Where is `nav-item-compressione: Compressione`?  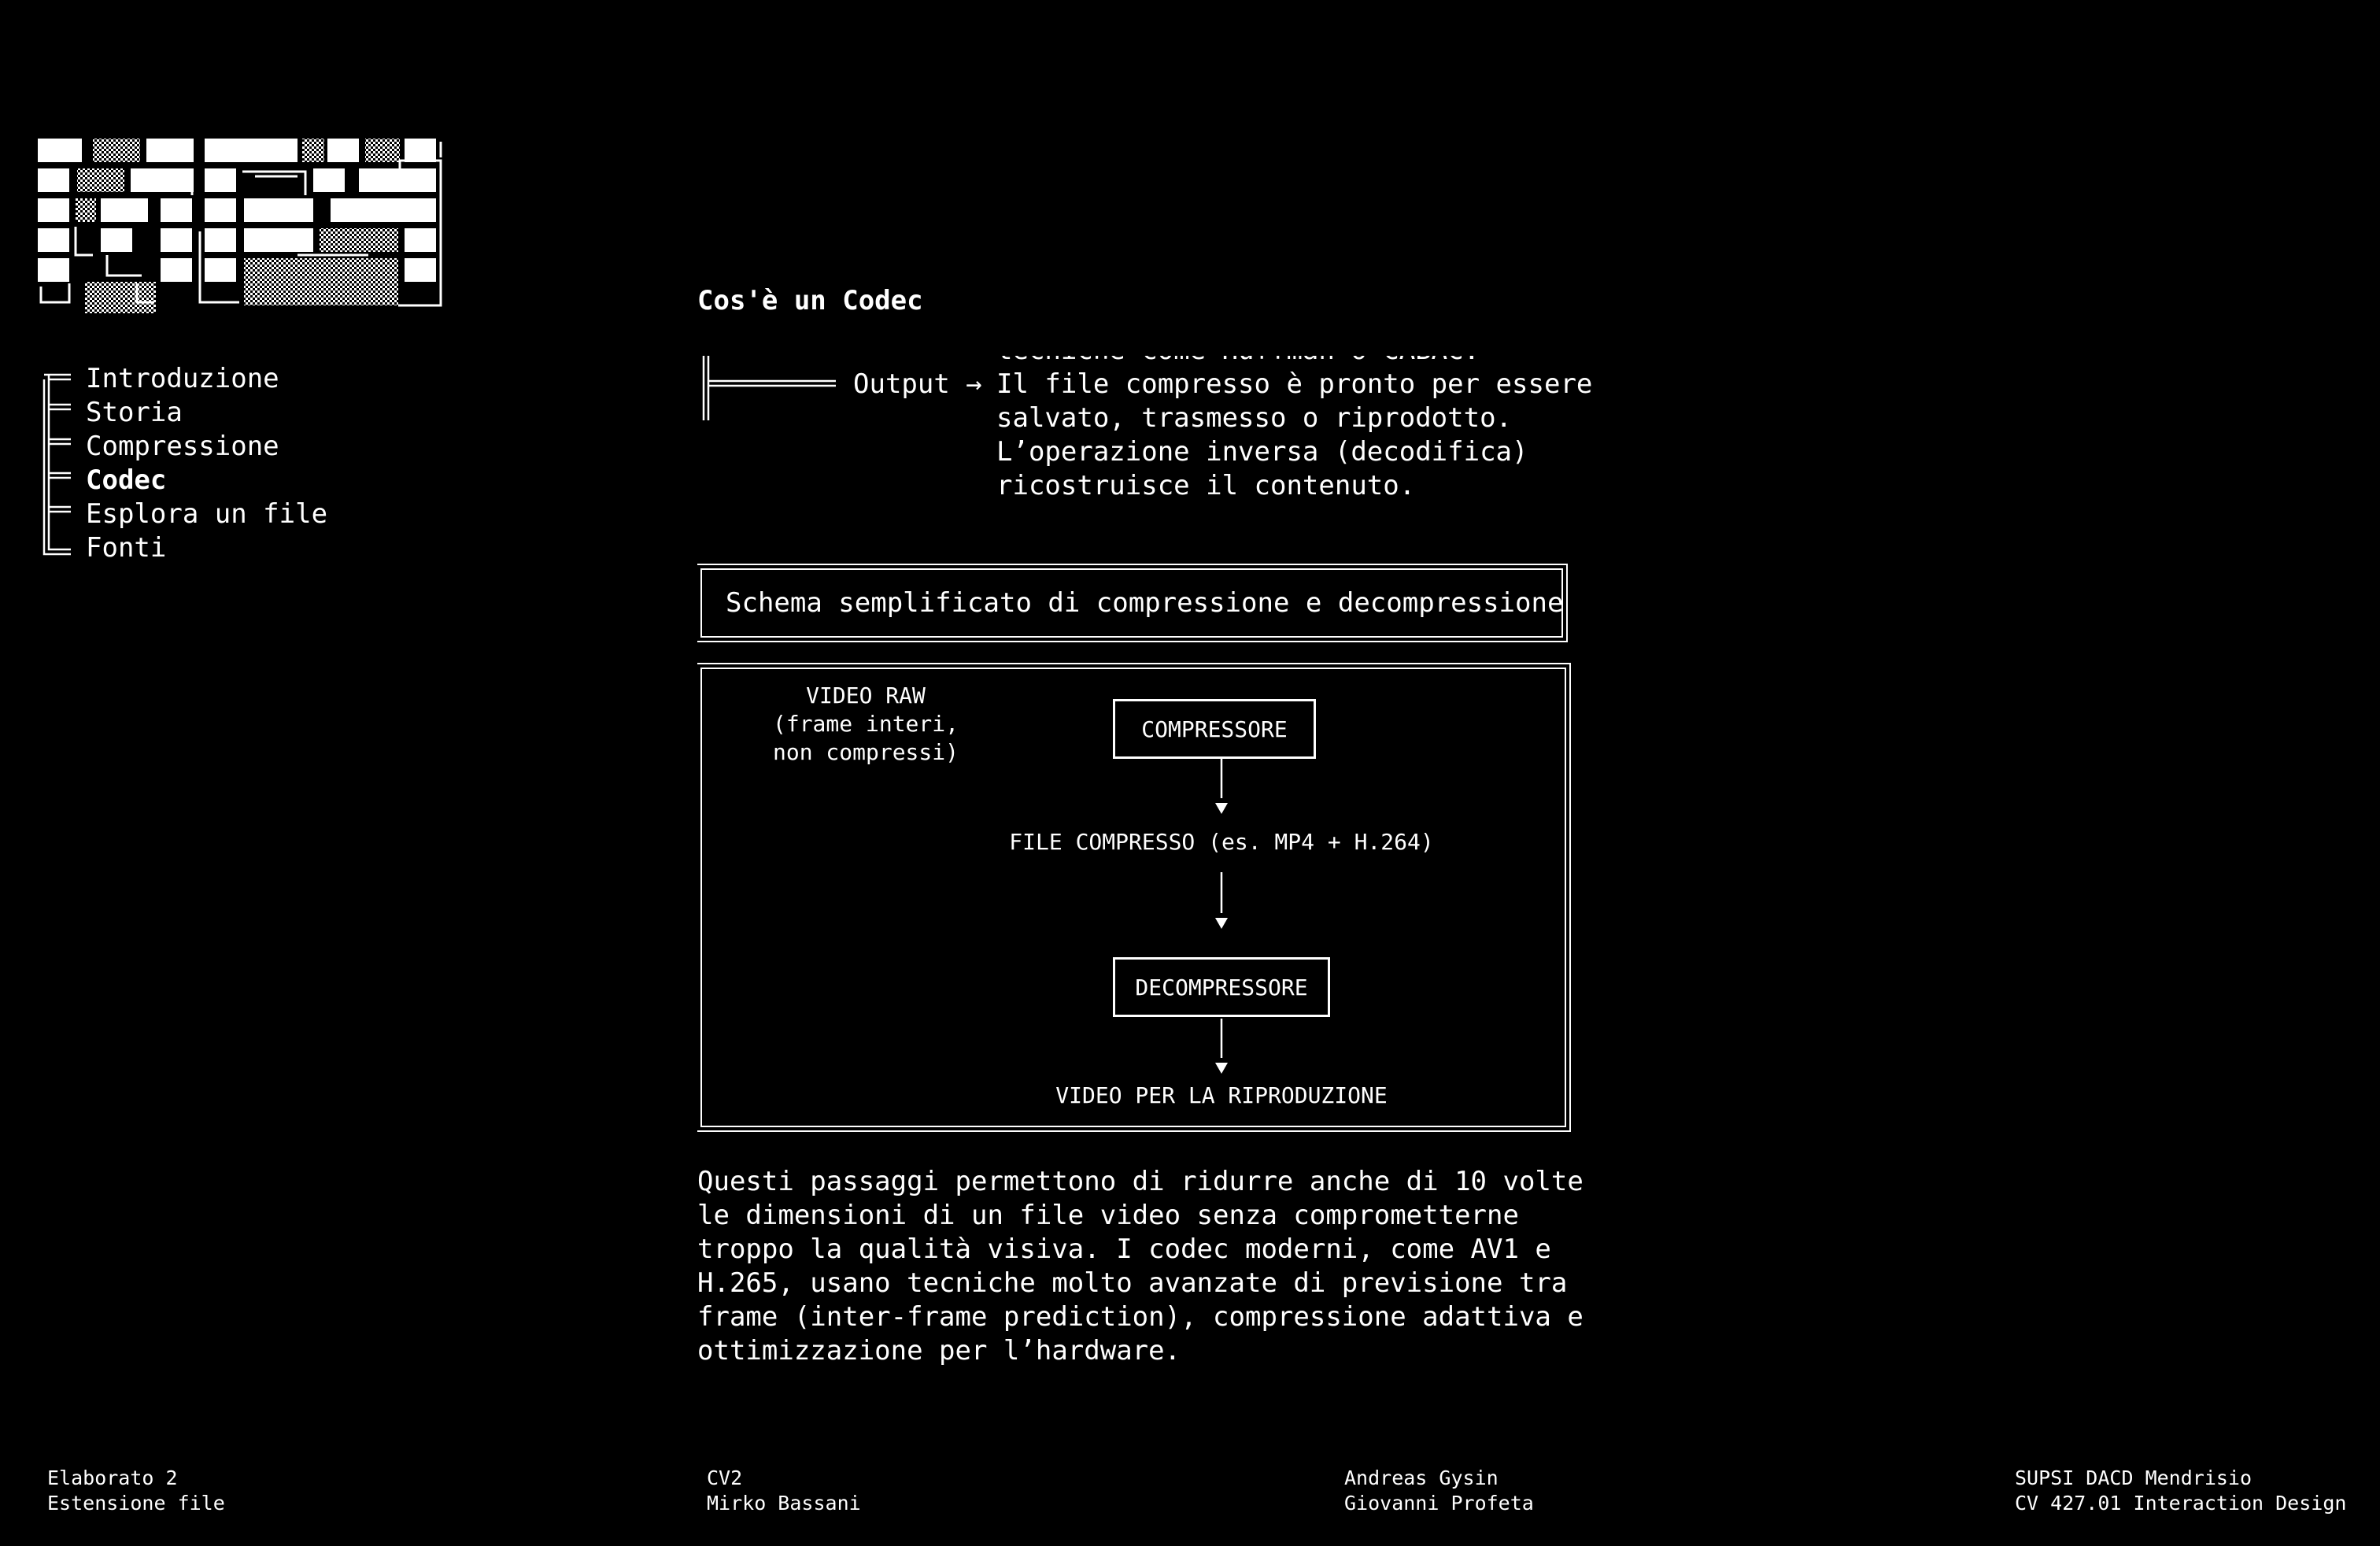 nav-item-compressione: Compressione is located at coordinates (252, 447).